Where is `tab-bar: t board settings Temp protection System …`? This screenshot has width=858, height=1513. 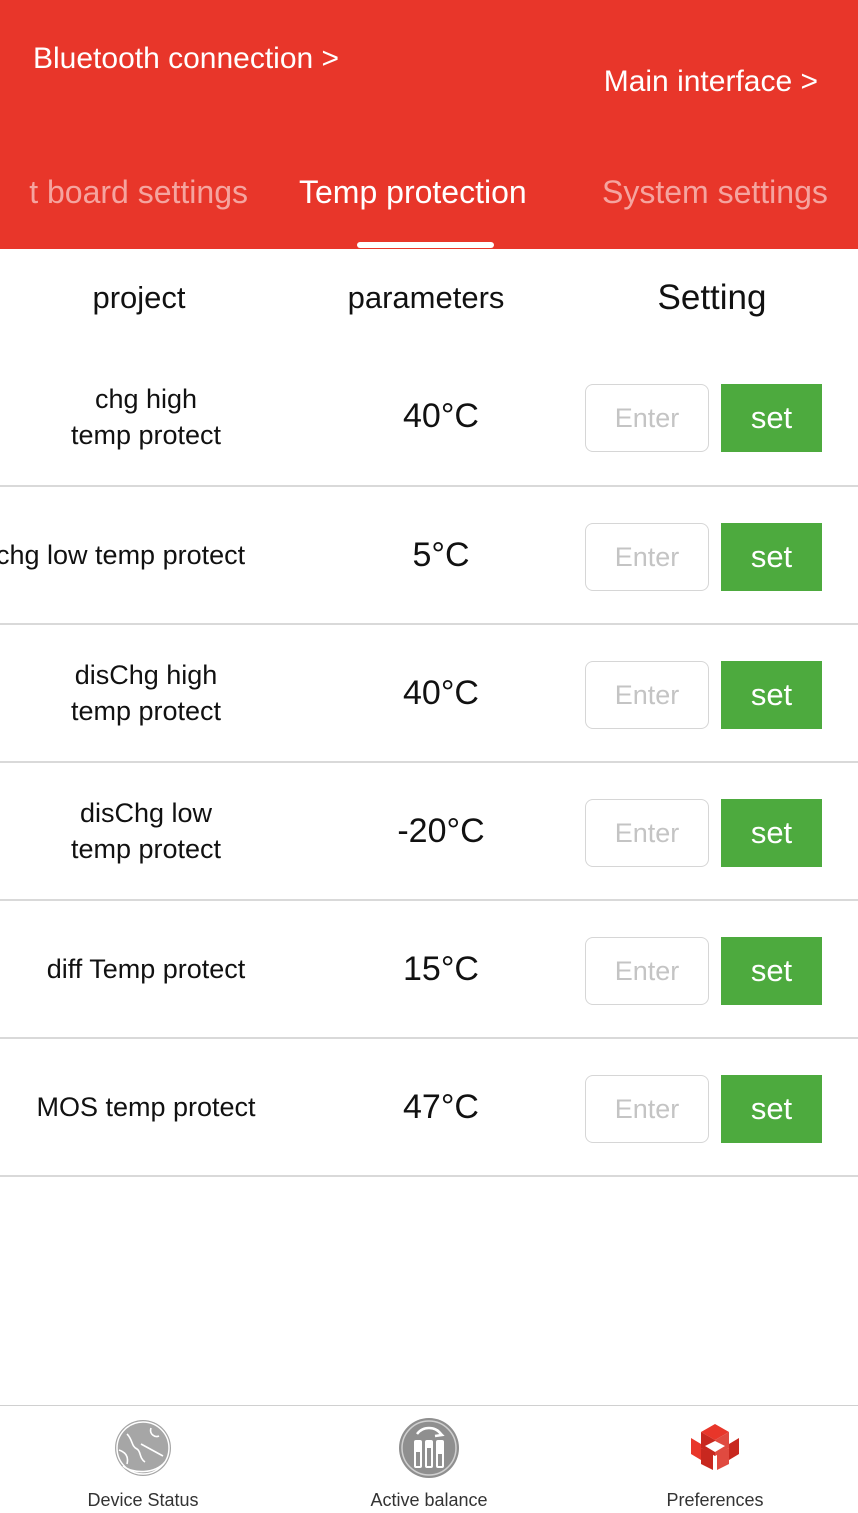
tab-bar: t board settings Temp protection System … is located at coordinates (429, 208).